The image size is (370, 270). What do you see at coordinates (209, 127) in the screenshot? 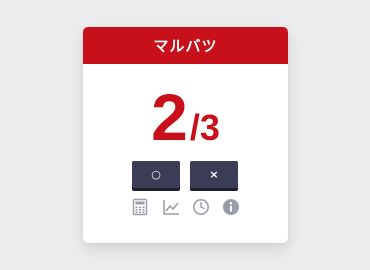
I see `score-total: 3` at bounding box center [209, 127].